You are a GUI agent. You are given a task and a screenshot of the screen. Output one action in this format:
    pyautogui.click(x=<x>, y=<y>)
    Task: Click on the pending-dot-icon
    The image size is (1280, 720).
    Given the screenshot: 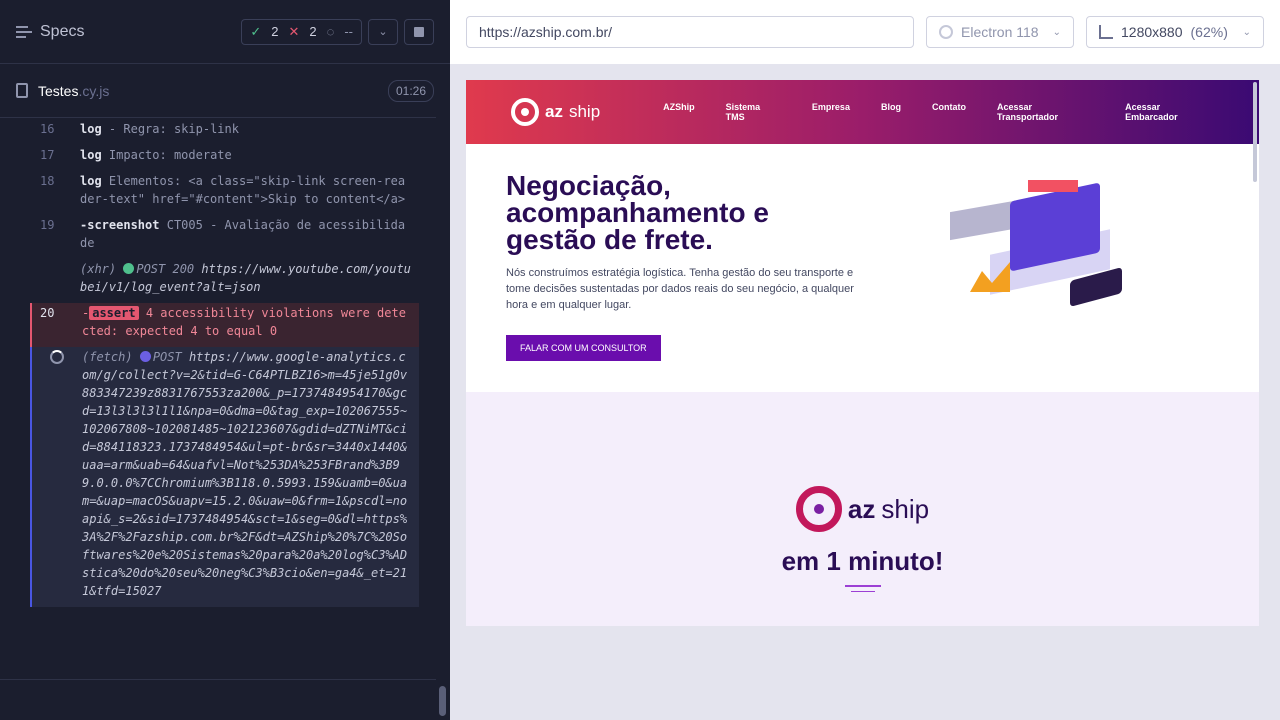 What is the action you would take?
    pyautogui.click(x=145, y=356)
    